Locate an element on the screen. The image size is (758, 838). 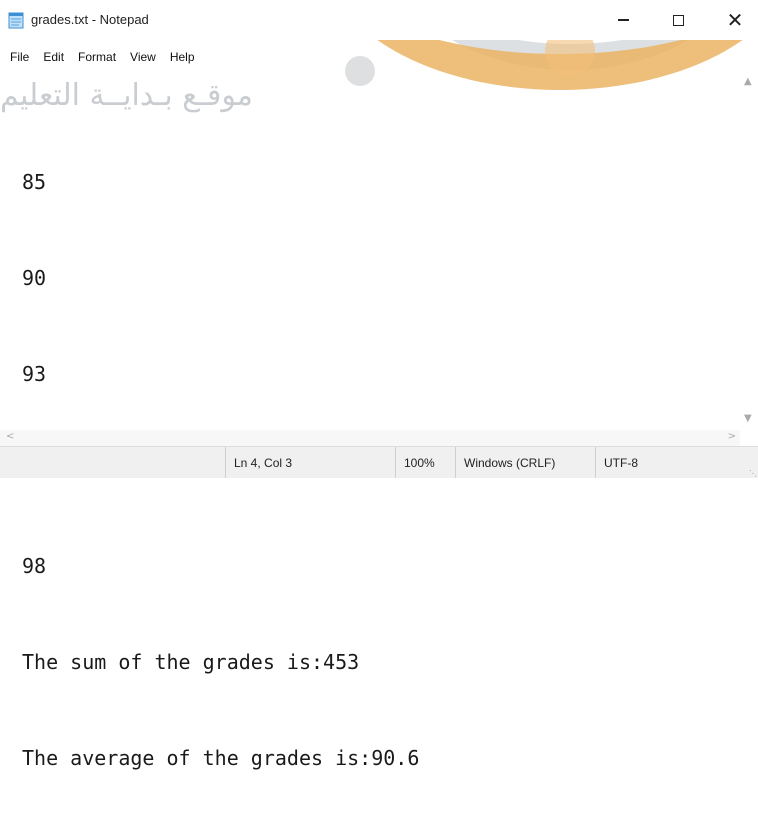
title-bar: grades.txt - Notepad ✕ is located at coordinates (379, 20).